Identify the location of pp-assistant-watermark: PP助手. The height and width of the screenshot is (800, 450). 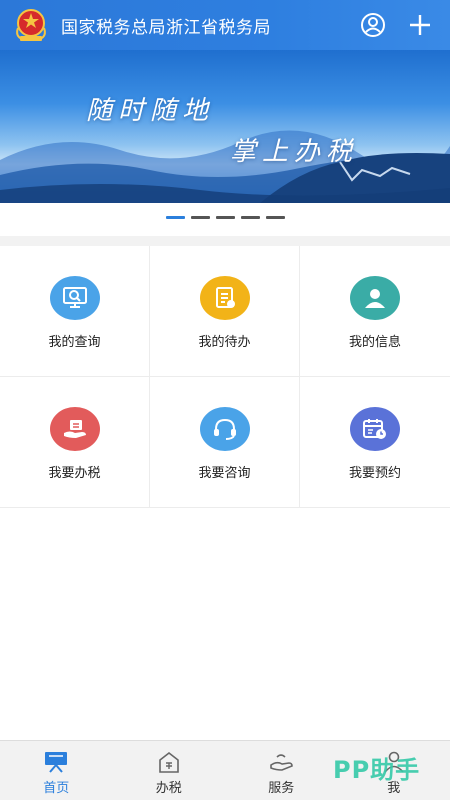
(377, 770).